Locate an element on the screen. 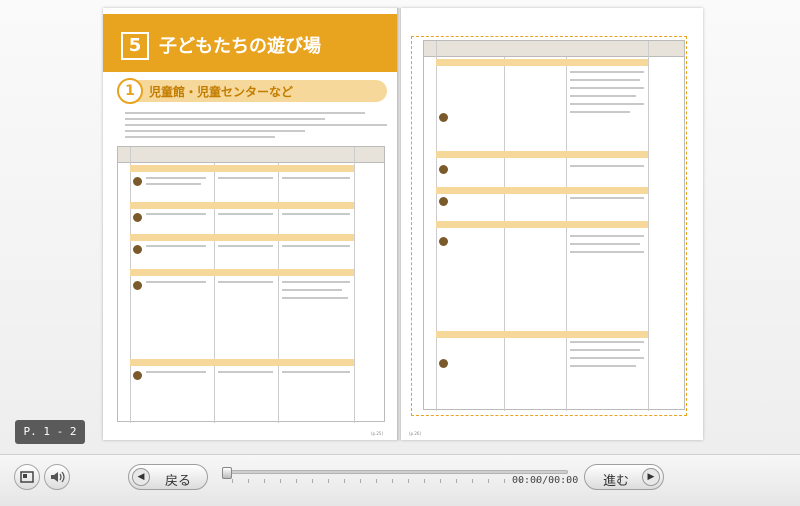  page-indicator: P. 1 - 2 is located at coordinates (50, 432).